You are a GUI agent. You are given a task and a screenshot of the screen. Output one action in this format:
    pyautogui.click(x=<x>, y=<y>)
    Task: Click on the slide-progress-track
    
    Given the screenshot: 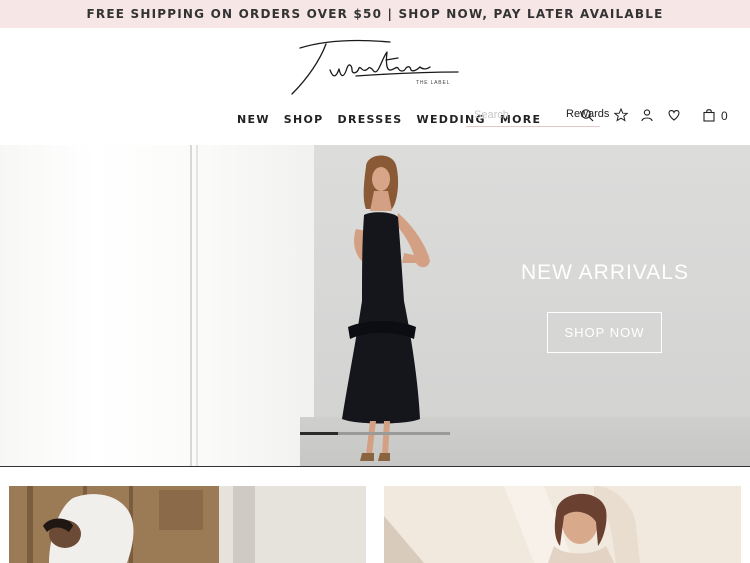 What is the action you would take?
    pyautogui.click(x=375, y=433)
    